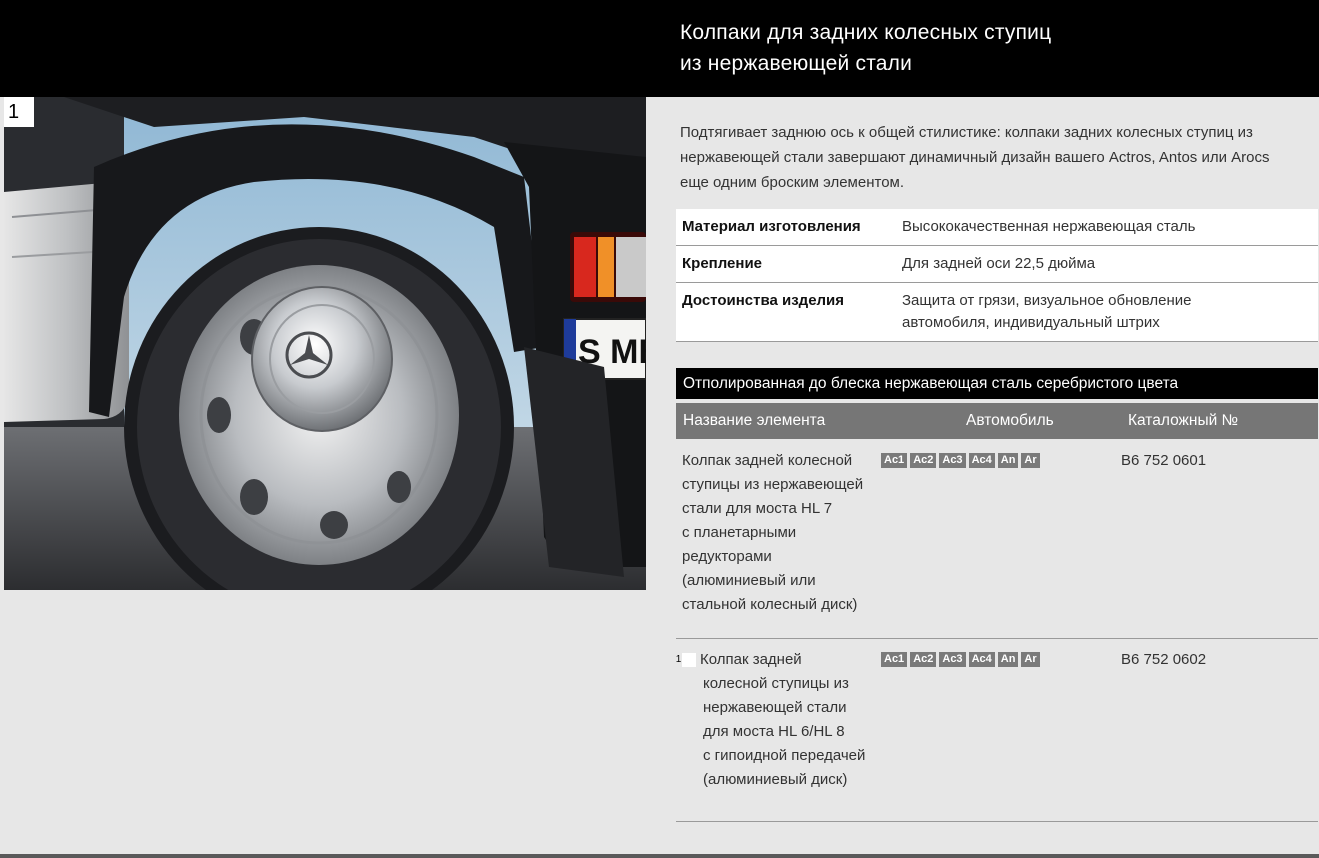  I want to click on part-number: B6 752 0602, so click(1164, 659).